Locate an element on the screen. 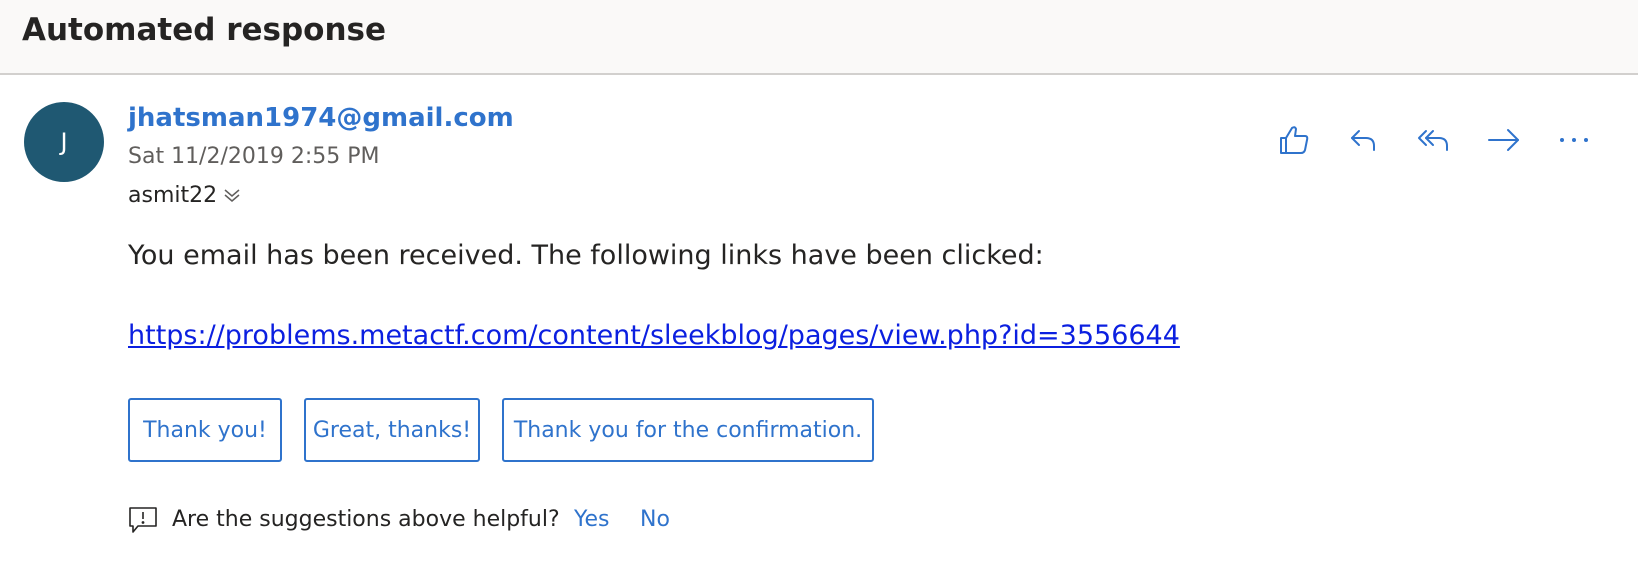  forward-button is located at coordinates (1504, 140).